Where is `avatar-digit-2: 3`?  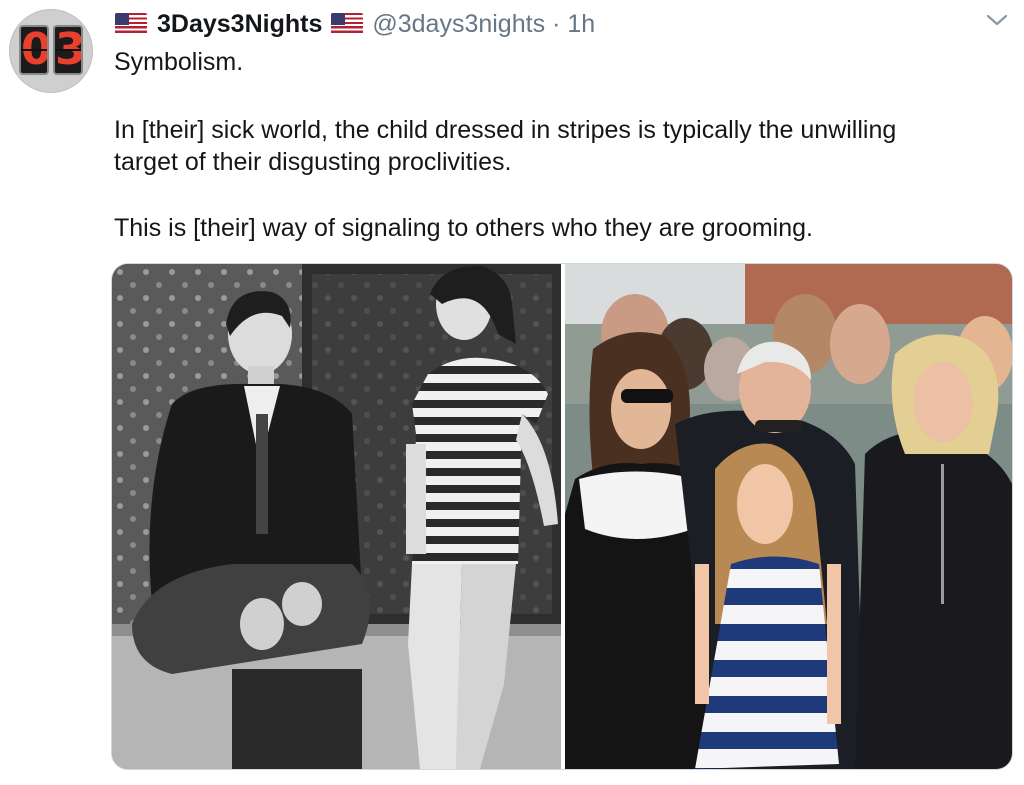 avatar-digit-2: 3 is located at coordinates (68, 50).